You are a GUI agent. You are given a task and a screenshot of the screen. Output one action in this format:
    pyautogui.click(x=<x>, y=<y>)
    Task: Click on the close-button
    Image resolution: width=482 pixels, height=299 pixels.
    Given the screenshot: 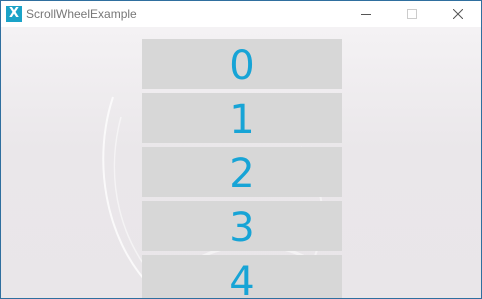 What is the action you would take?
    pyautogui.click(x=458, y=14)
    